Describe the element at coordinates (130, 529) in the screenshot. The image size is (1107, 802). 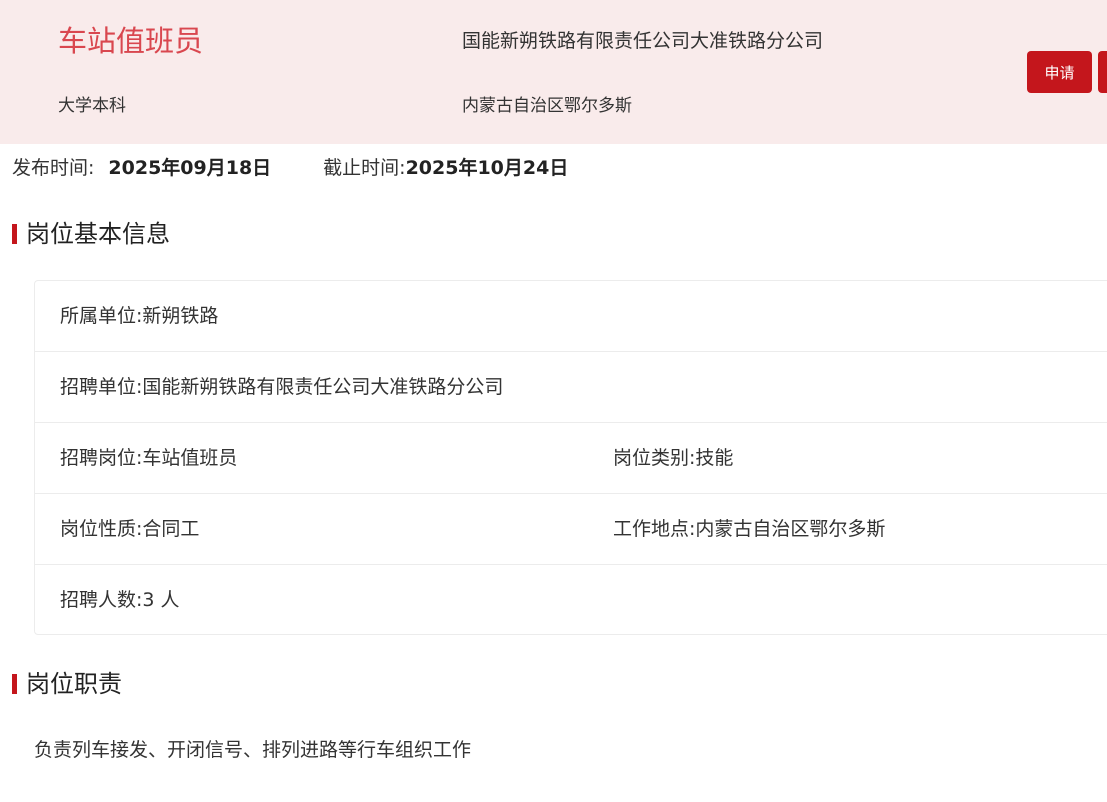
I see `info-cell-nature: 岗位性质:合同工` at that location.